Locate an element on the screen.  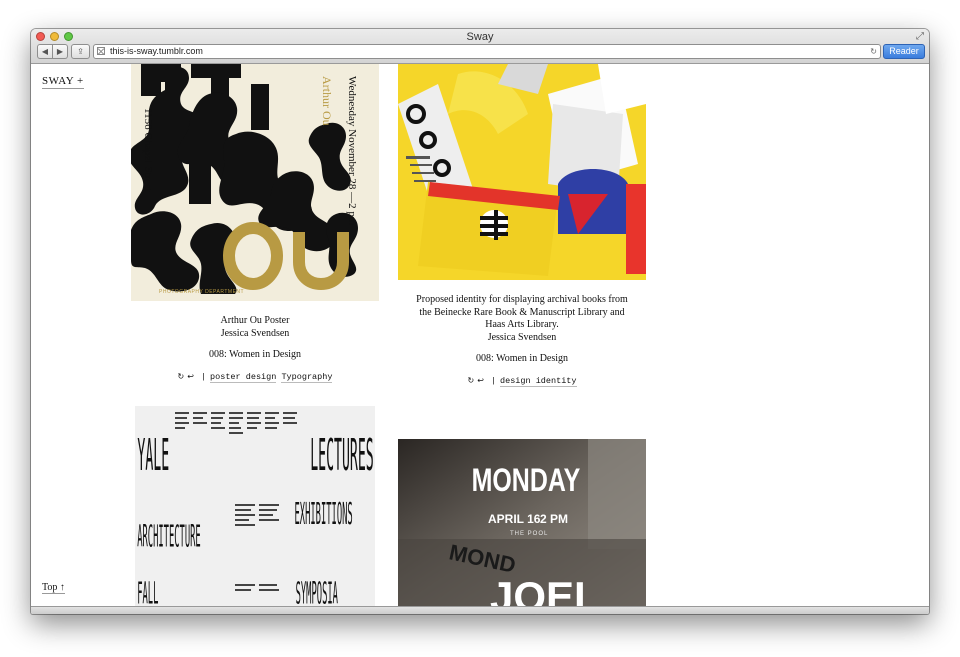
caption-line: Haas Arts Library. is located at coordinates (522, 324).